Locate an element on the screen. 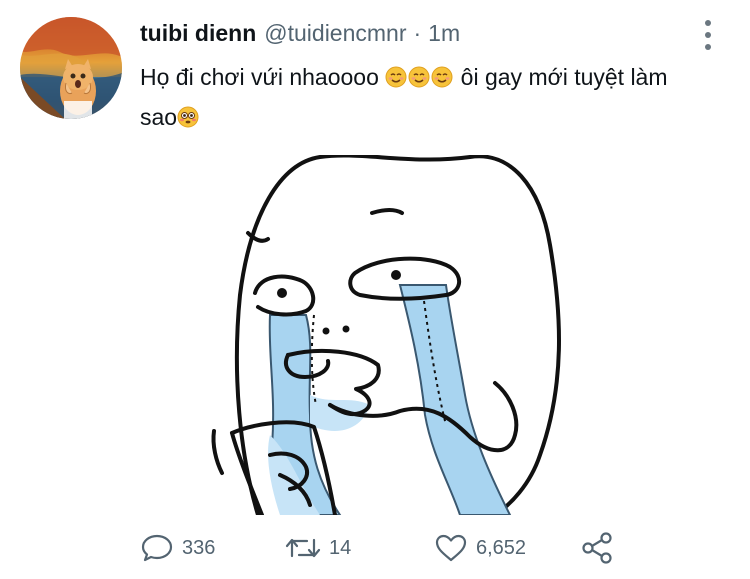 Image resolution: width=750 pixels, height=579 pixels. tweet-header: tuibi dienn @tuidiencmnr · 1m is located at coordinates (300, 36).